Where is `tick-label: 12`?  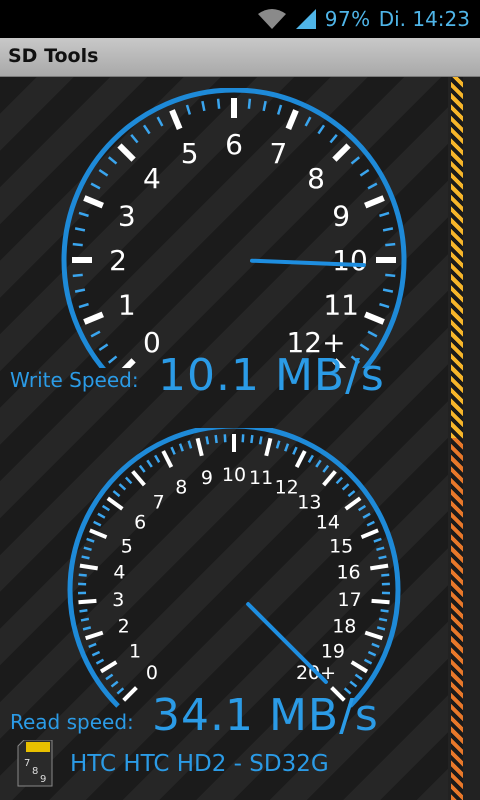
tick-label: 12 is located at coordinates (287, 487).